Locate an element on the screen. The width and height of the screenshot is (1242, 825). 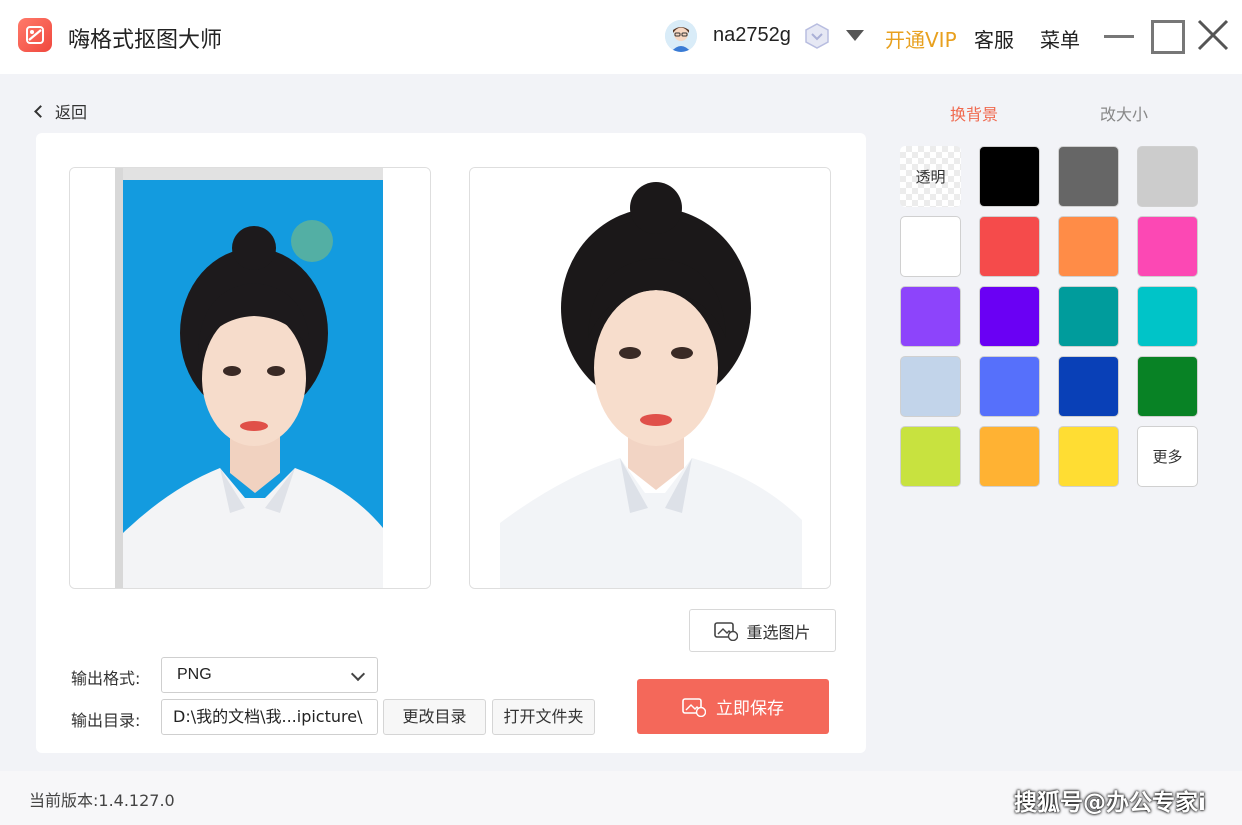
original-image-preview is located at coordinates (250, 378).